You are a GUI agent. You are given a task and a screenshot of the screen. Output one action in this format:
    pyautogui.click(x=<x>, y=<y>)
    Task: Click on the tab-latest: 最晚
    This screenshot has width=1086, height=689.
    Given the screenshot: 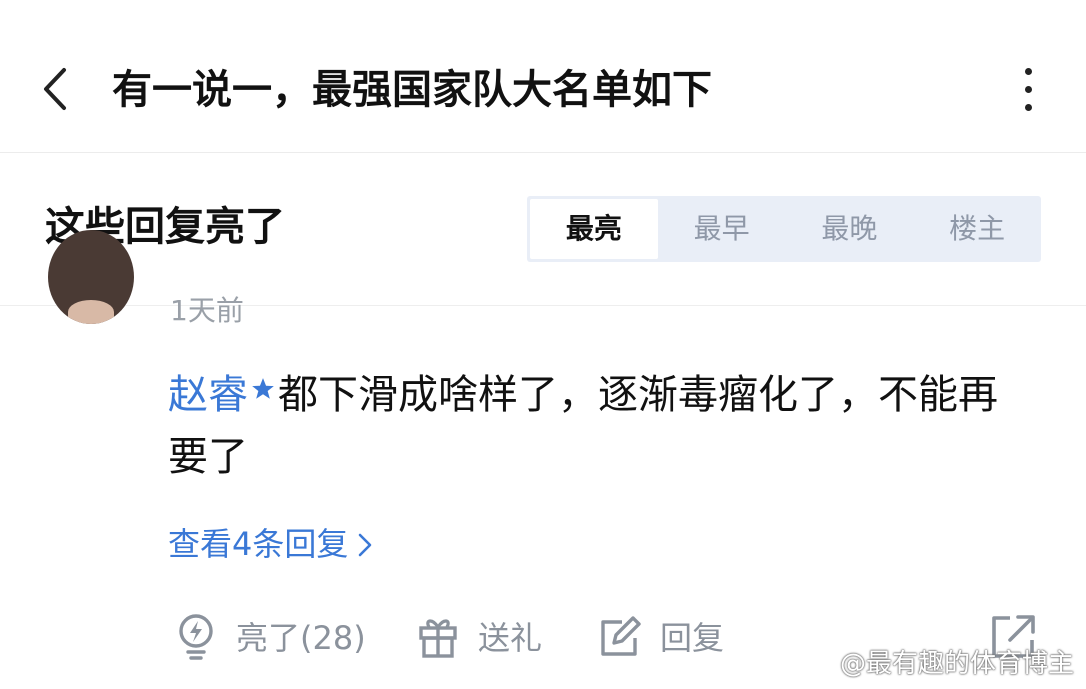 What is the action you would take?
    pyautogui.click(x=850, y=229)
    